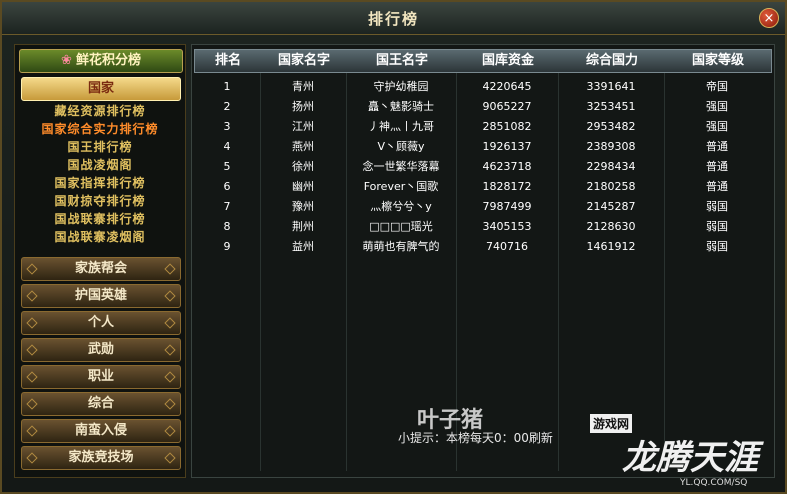 This screenshot has width=787, height=494. Describe the element at coordinates (101, 377) in the screenshot. I see `category-button: 职业` at that location.